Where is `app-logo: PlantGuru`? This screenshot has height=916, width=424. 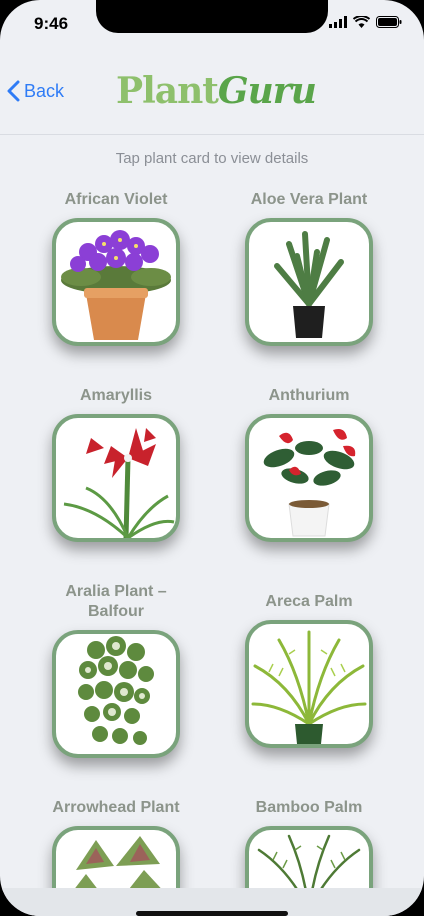
app-logo: PlantGuru is located at coordinates (216, 91).